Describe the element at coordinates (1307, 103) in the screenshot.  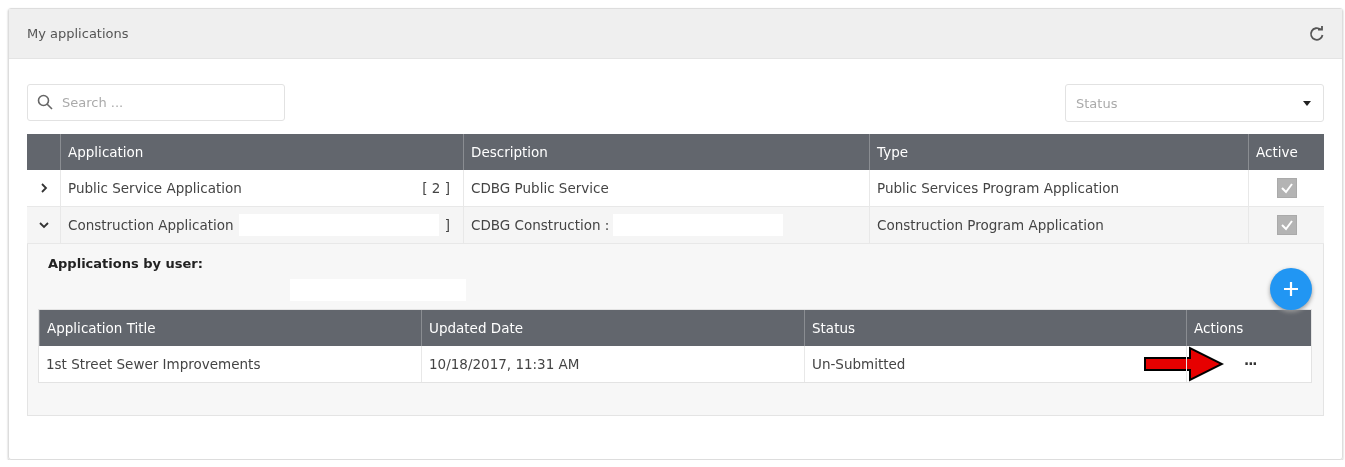
I see `caret-icon` at that location.